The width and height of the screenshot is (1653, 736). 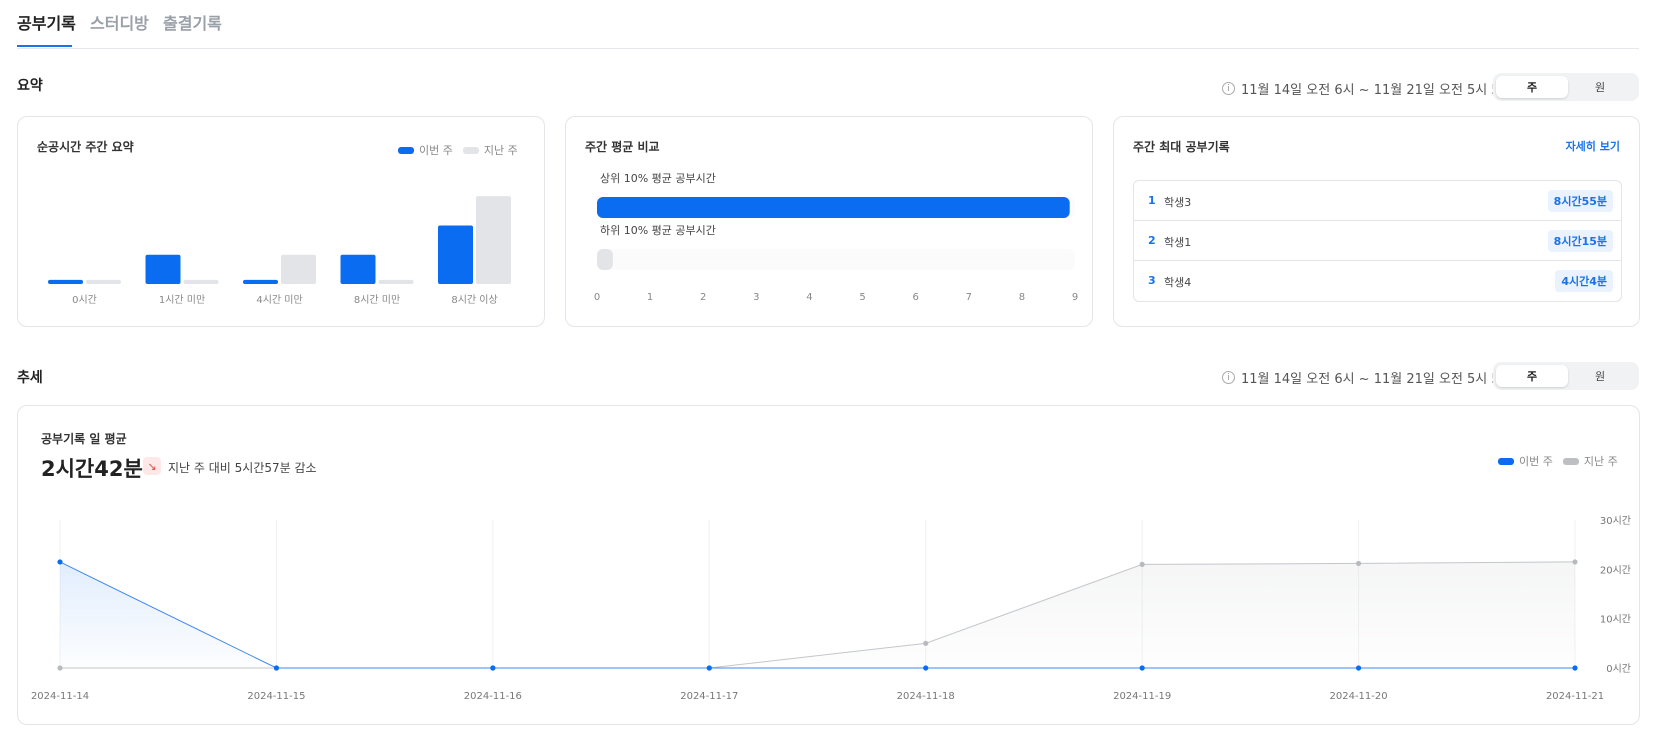 What do you see at coordinates (1152, 280) in the screenshot?
I see `rank-number: 3` at bounding box center [1152, 280].